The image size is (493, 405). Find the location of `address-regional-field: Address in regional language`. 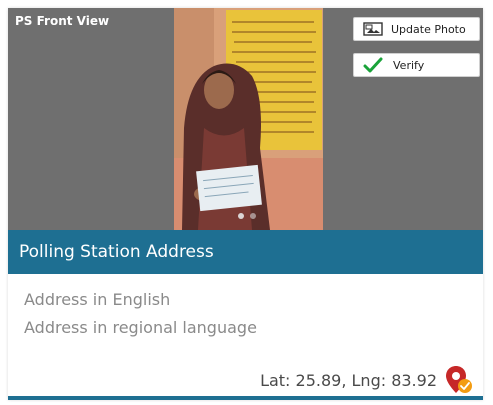

address-regional-field: Address in regional language is located at coordinates (140, 327).